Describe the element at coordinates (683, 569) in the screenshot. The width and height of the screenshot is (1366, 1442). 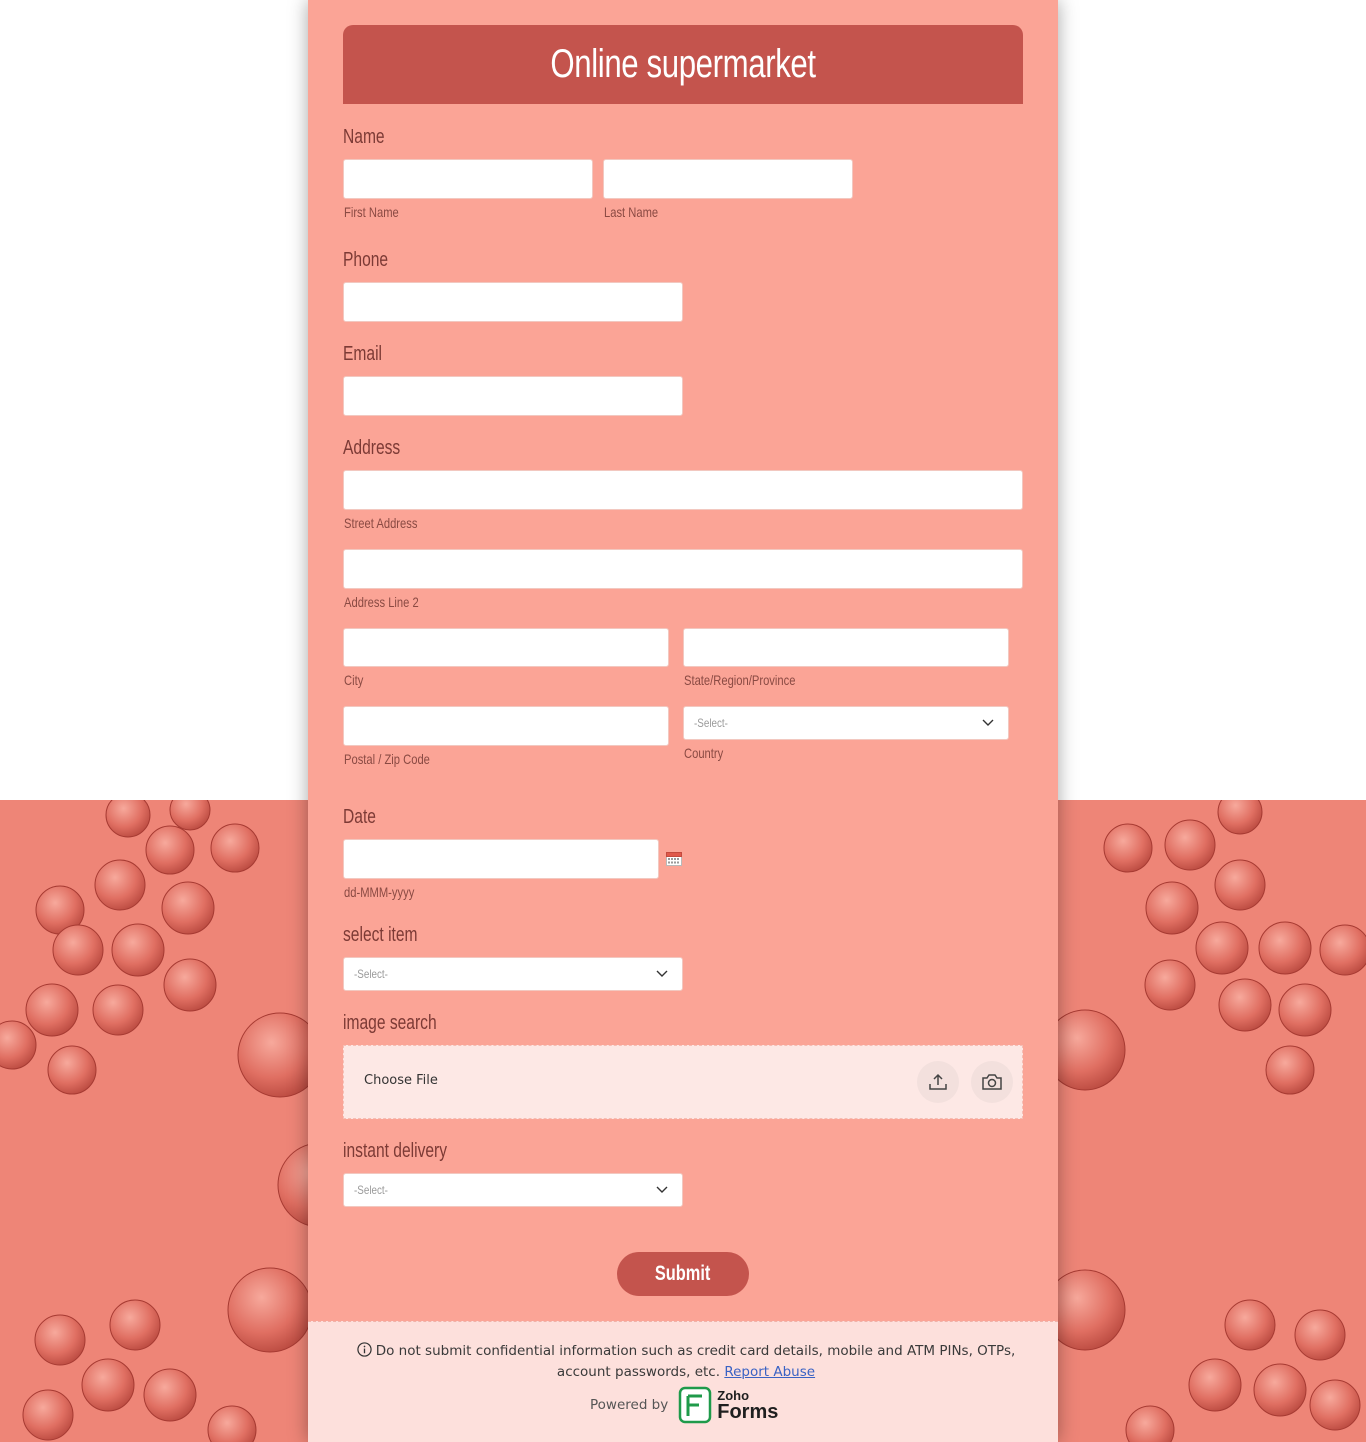
I see `address-line2-input` at that location.